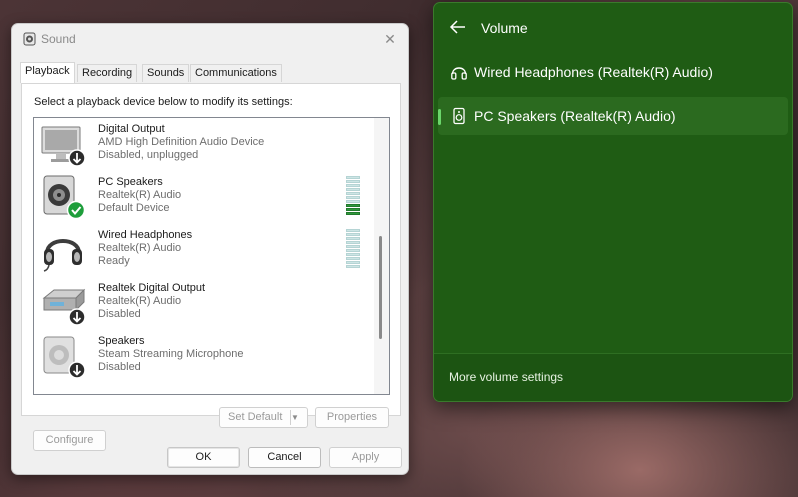 The height and width of the screenshot is (497, 798). Describe the element at coordinates (130, 182) in the screenshot. I see `device-name: PC Speakers` at that location.